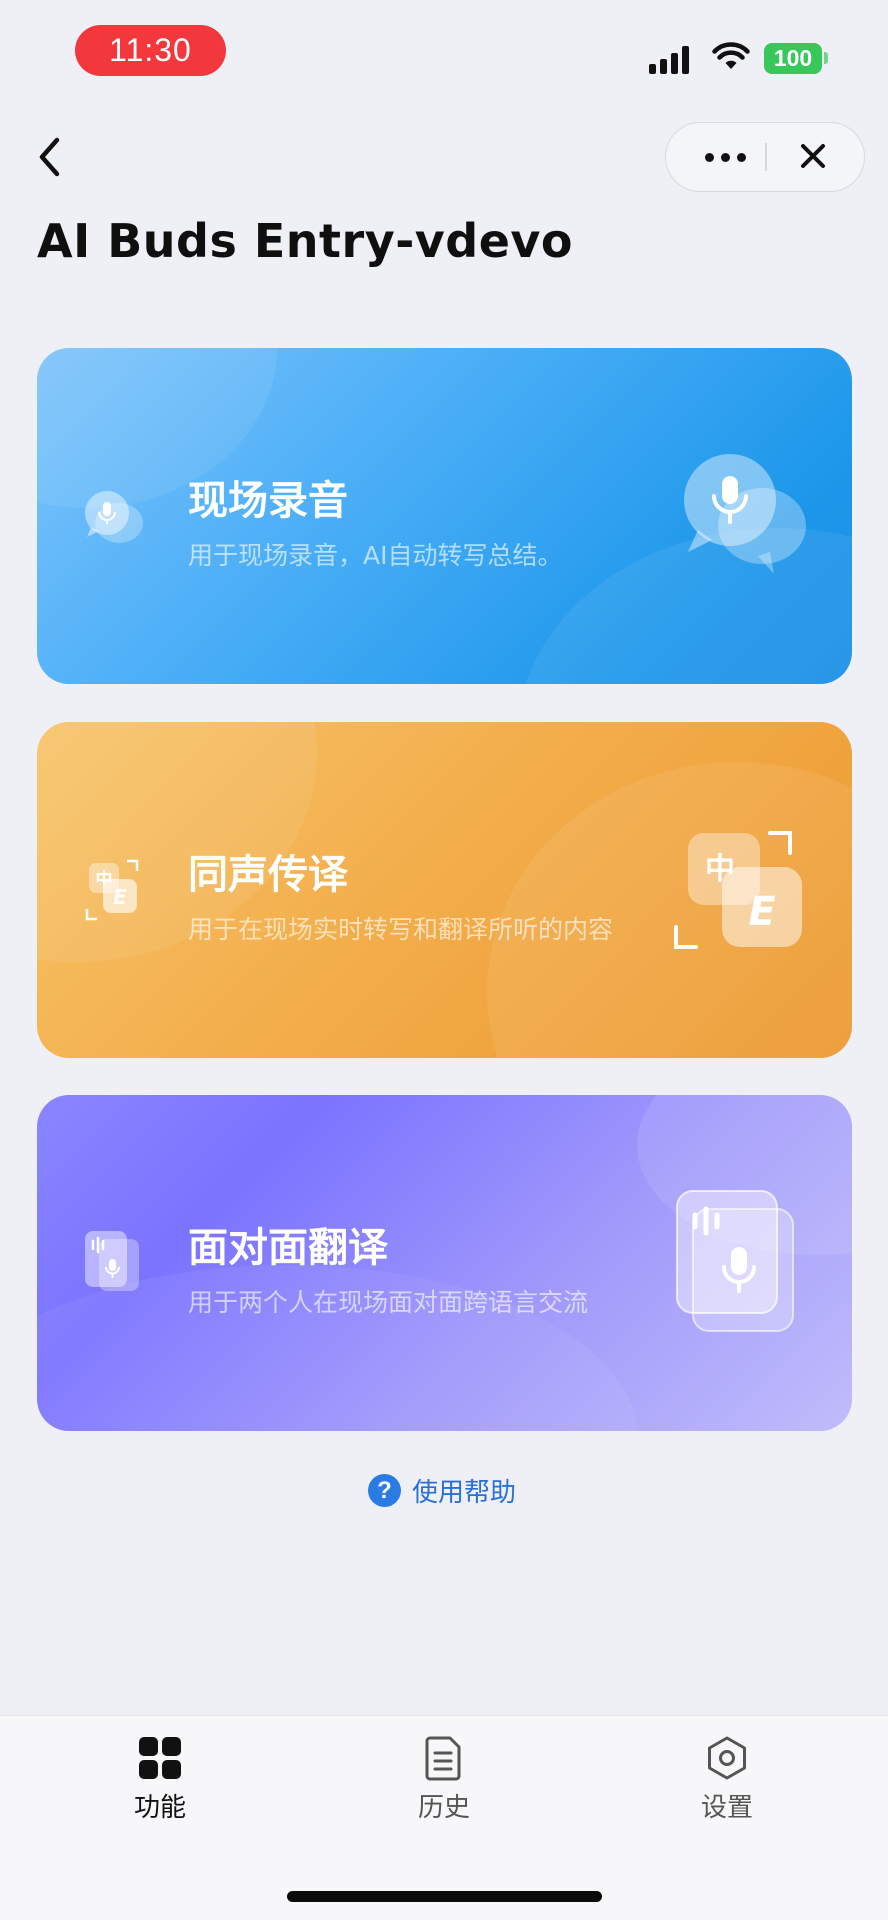 This screenshot has width=888, height=1920. Describe the element at coordinates (384, 1490) in the screenshot. I see `question-circle-icon: ?` at that location.